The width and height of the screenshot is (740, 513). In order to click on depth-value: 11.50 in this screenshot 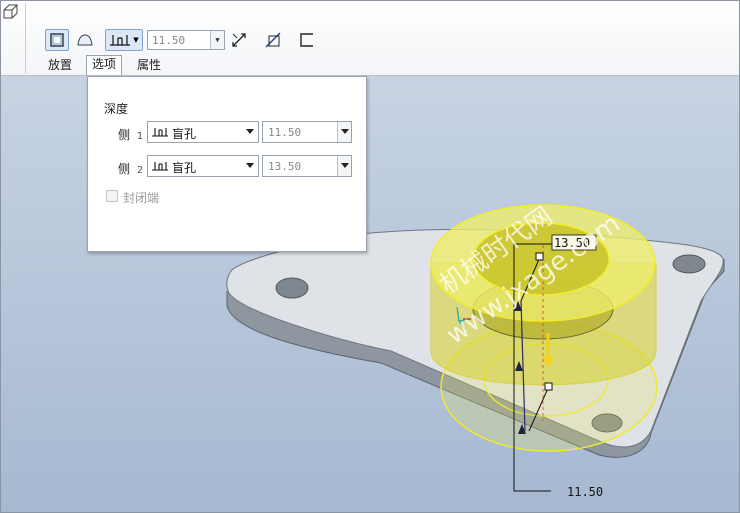, I will do `click(169, 40)`.